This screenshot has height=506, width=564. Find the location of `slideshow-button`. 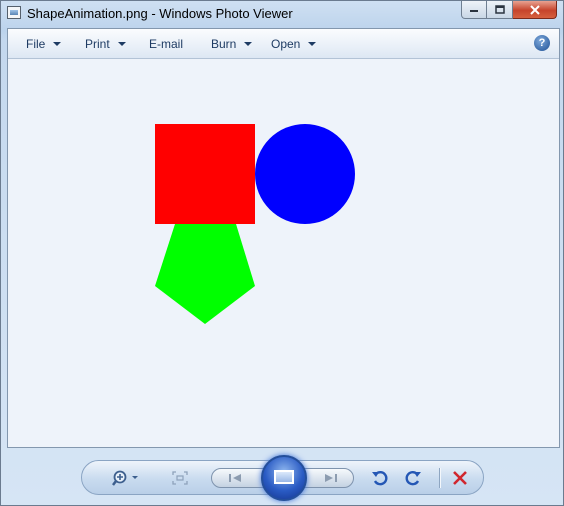

slideshow-button is located at coordinates (284, 478).